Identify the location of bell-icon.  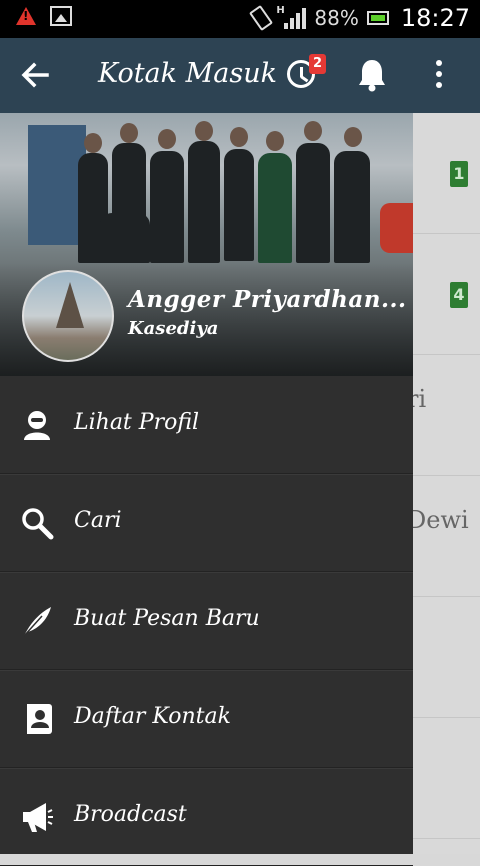
(372, 75).